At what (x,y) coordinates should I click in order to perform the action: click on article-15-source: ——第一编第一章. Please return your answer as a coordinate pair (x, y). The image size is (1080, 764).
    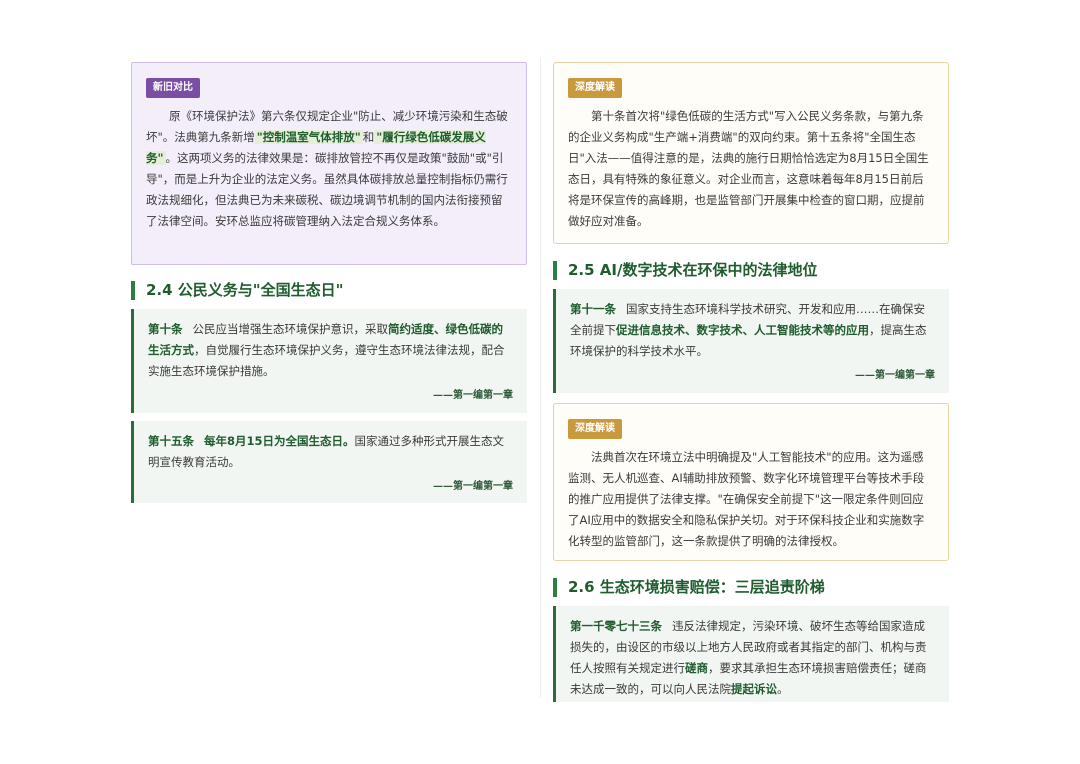
    Looking at the image, I should click on (473, 486).